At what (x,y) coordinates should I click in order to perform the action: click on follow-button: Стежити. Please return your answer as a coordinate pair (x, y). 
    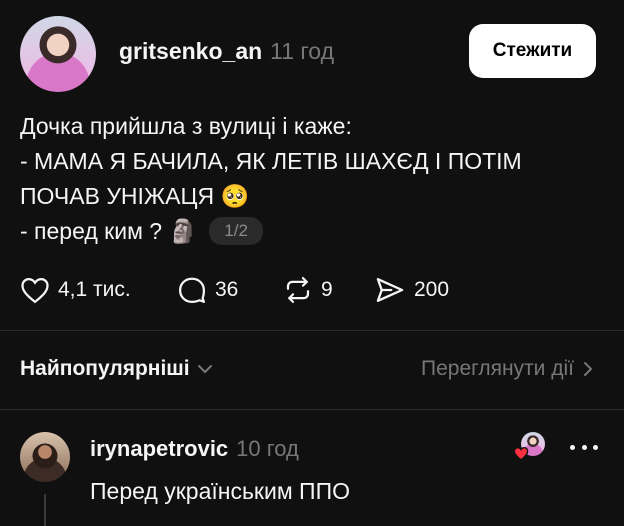
    Looking at the image, I should click on (532, 51).